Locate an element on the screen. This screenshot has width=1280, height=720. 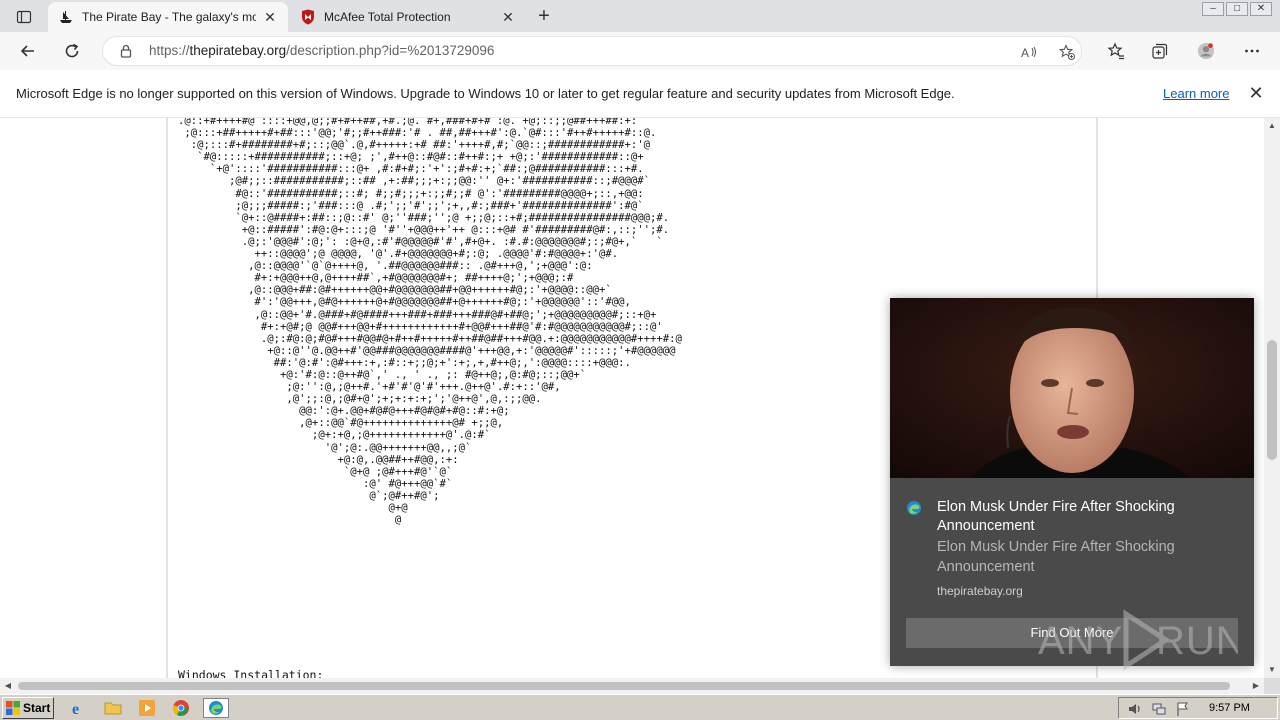
windows-taskbar: Start e 9:57 PM is located at coordinates (640, 707).